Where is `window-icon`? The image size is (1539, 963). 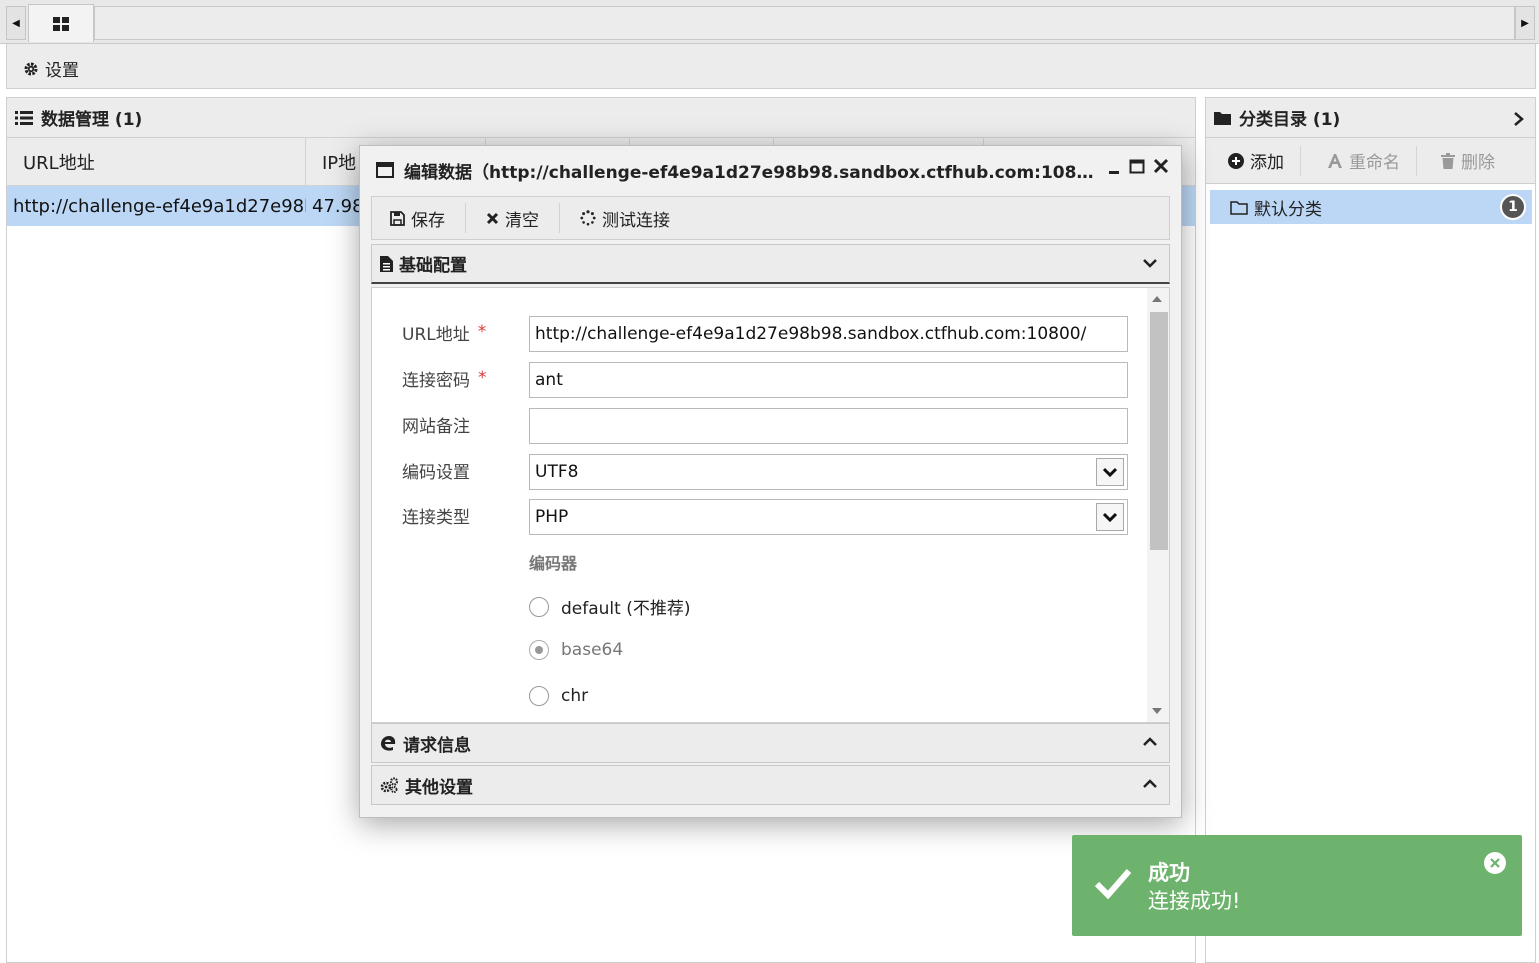
window-icon is located at coordinates (385, 170).